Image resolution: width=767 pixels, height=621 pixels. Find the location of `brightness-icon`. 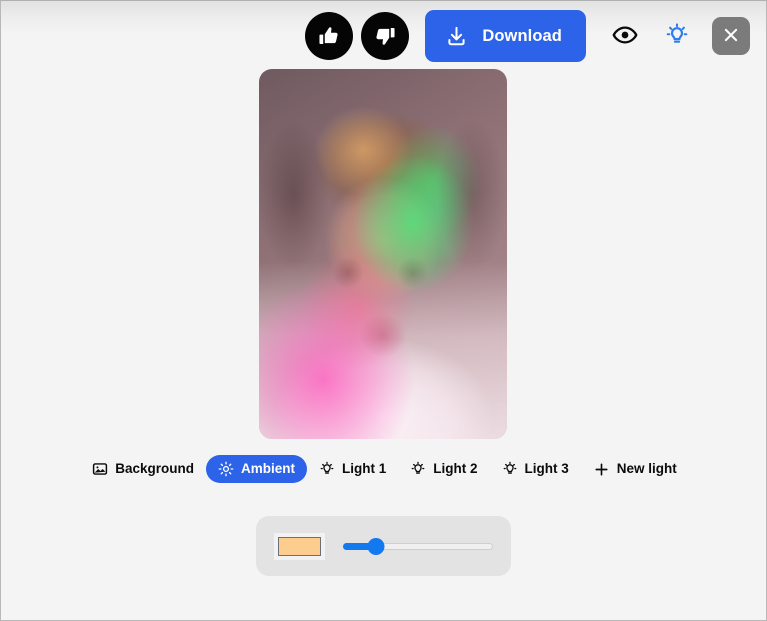

brightness-icon is located at coordinates (226, 469).